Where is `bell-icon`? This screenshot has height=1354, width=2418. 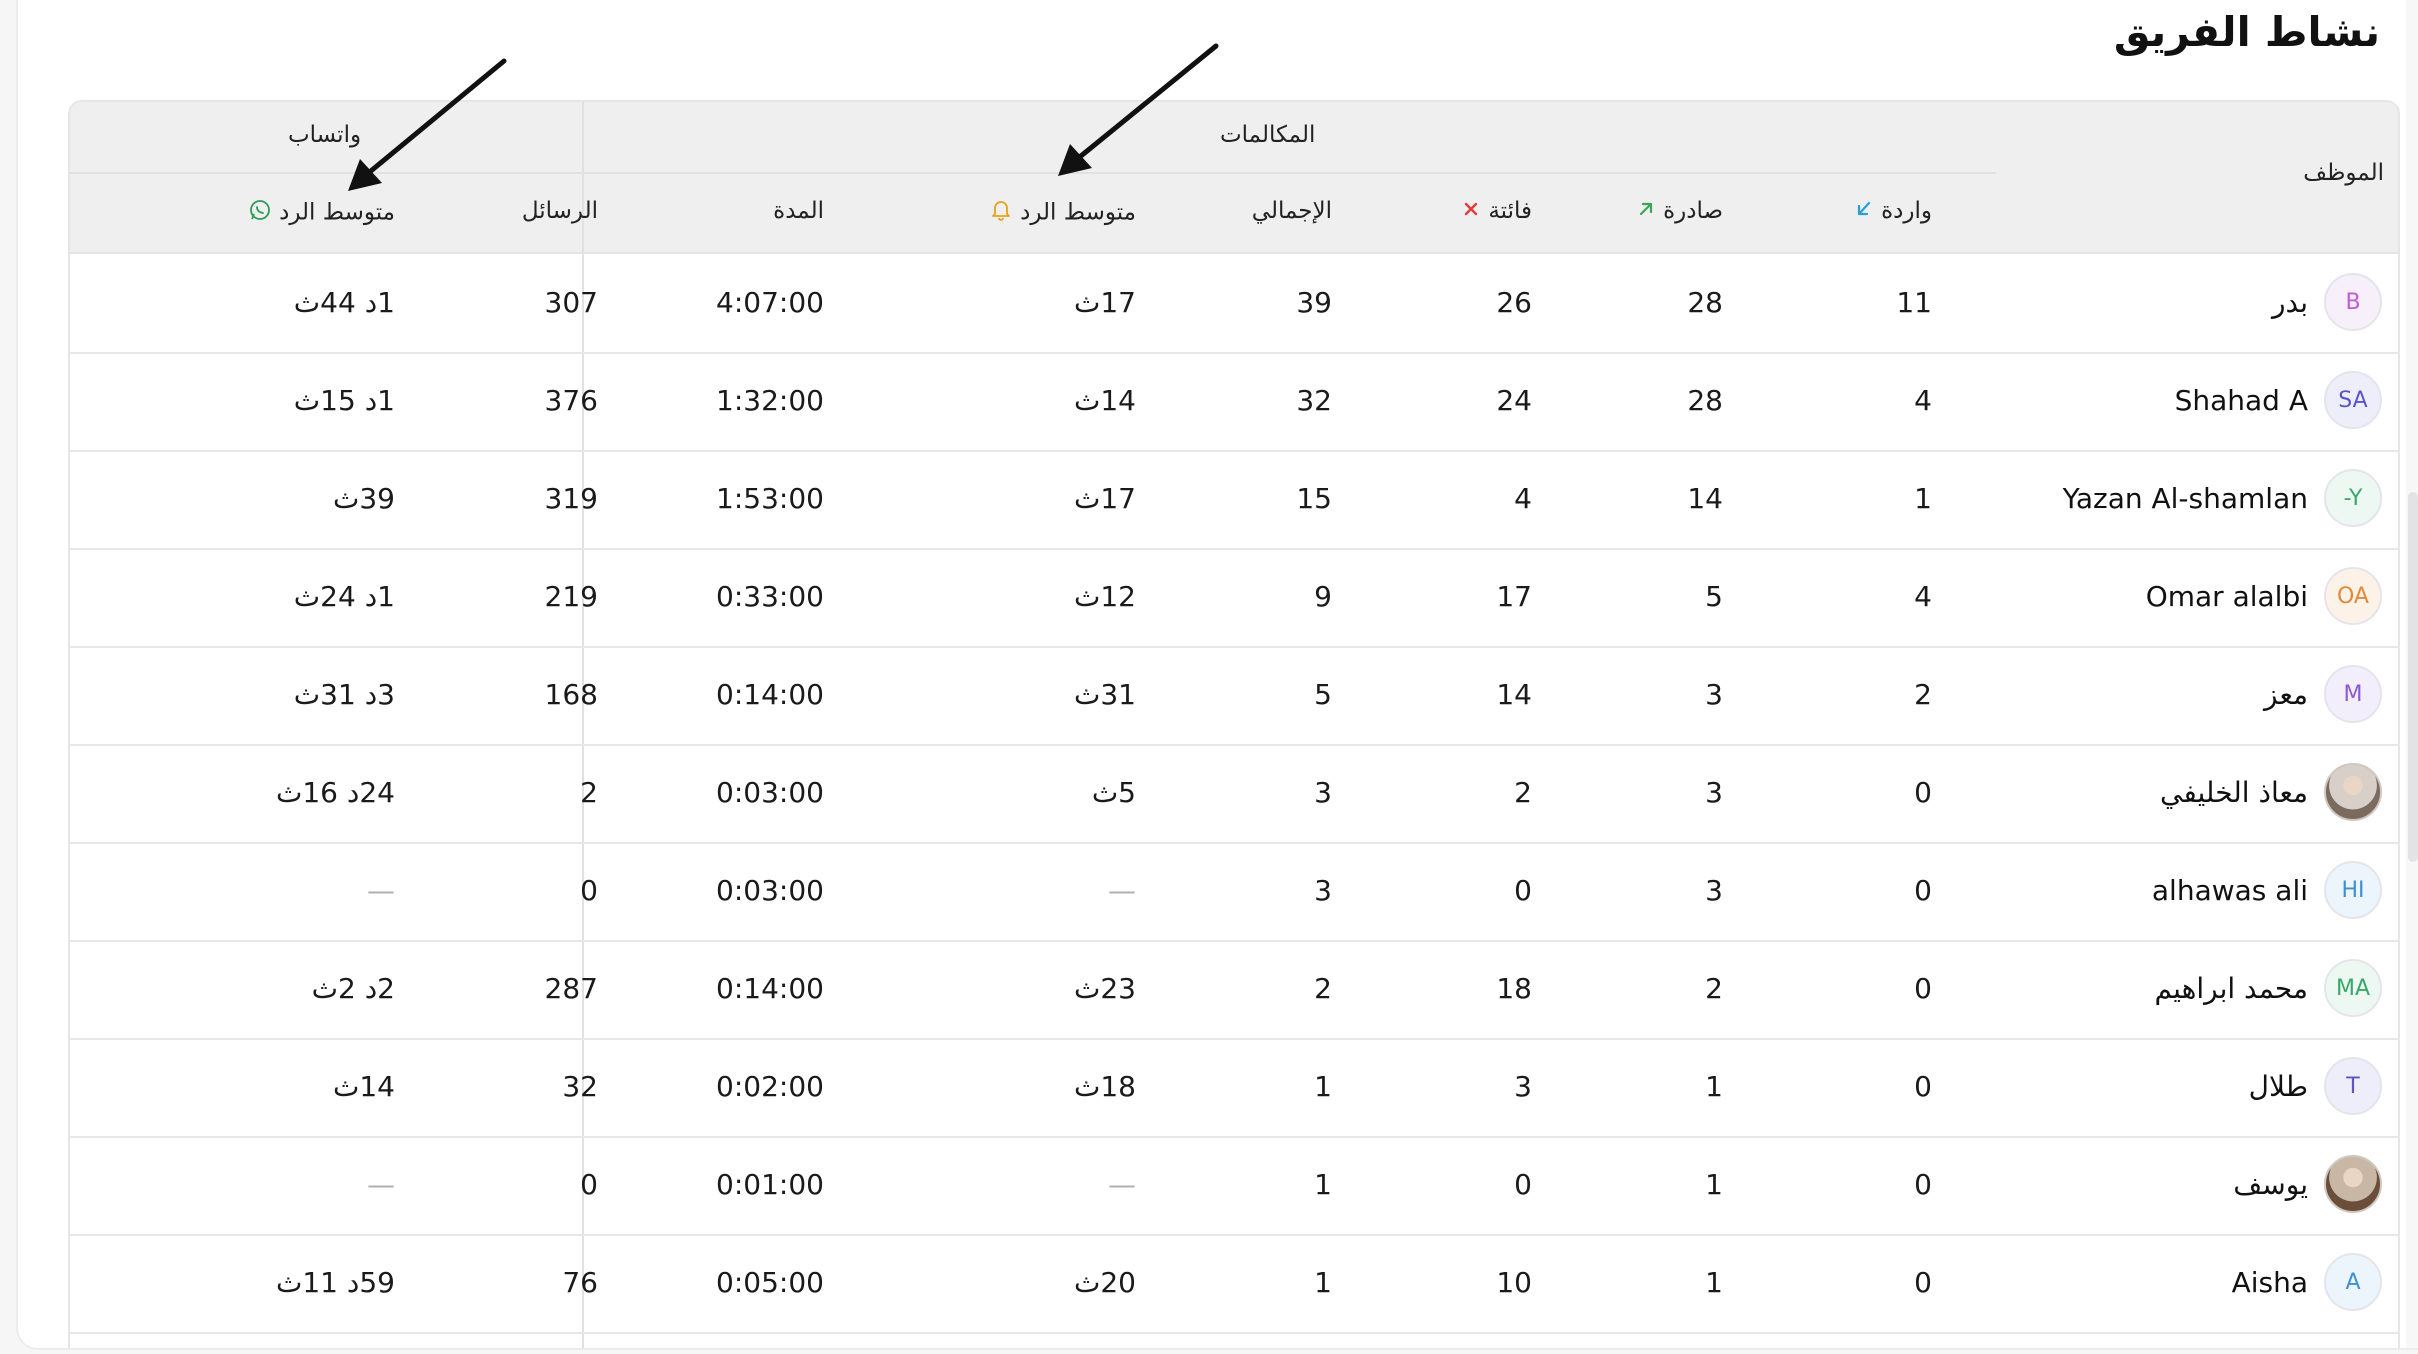
bell-icon is located at coordinates (1001, 213).